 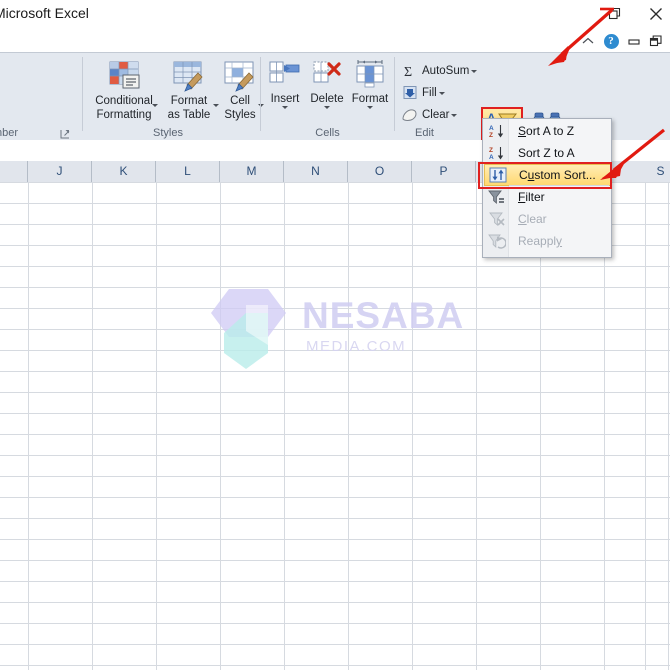 I want to click on format-cells-label: Format, so click(x=370, y=99).